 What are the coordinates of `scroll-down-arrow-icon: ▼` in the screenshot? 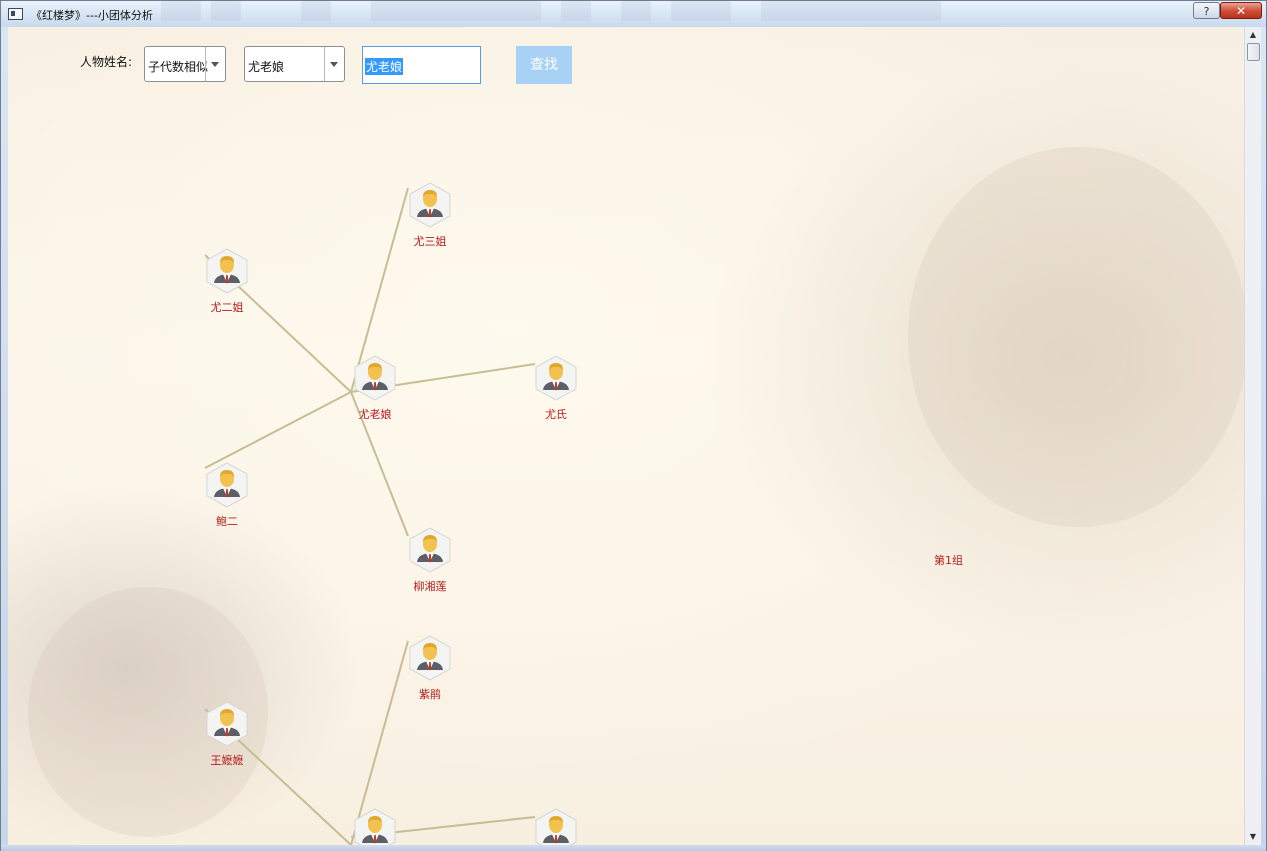 It's located at (1253, 837).